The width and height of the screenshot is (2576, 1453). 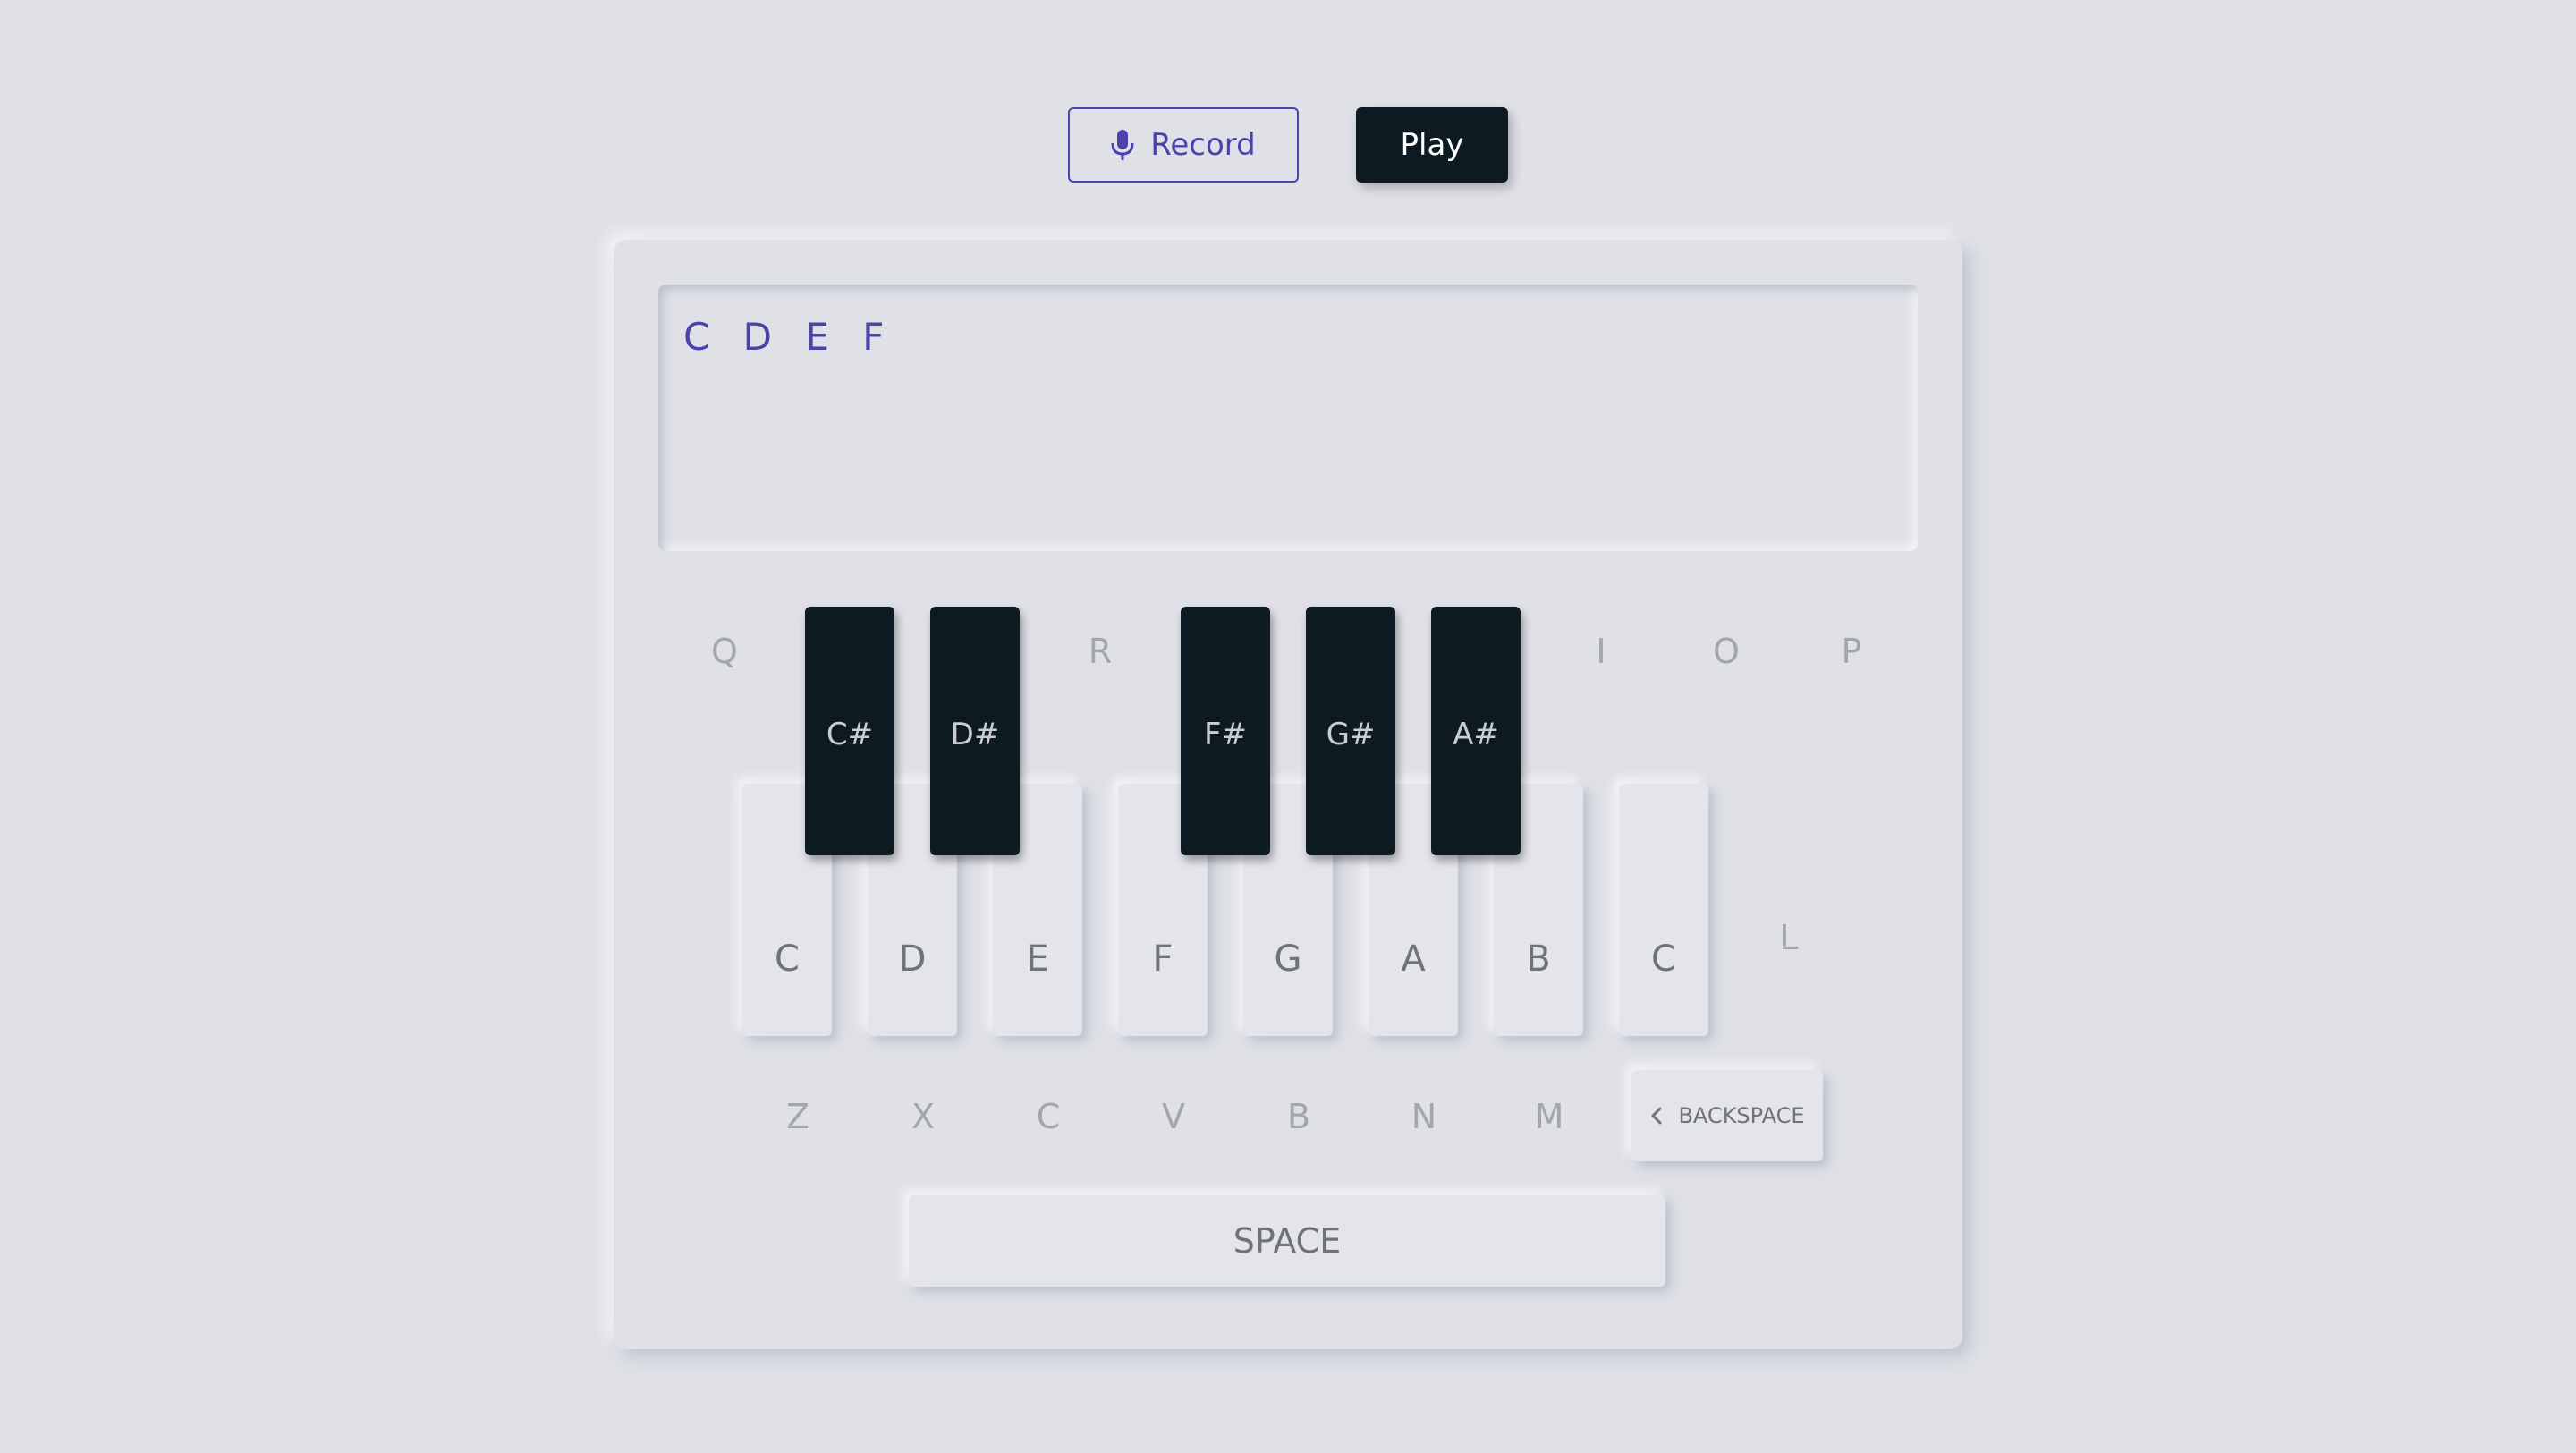 What do you see at coordinates (789, 337) in the screenshot?
I see `recorded-notes: C D E F` at bounding box center [789, 337].